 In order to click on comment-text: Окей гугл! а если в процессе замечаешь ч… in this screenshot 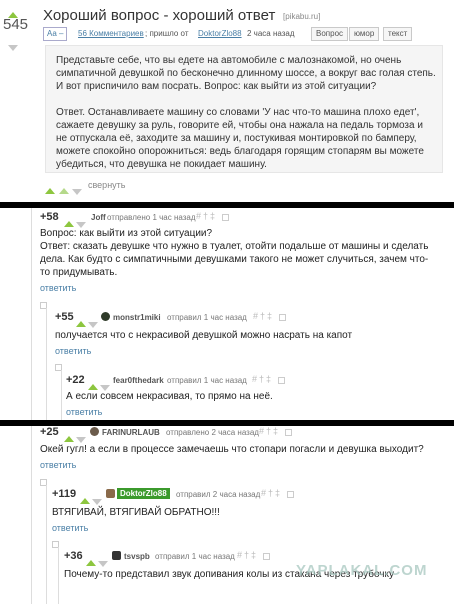, I will do `click(232, 449)`.